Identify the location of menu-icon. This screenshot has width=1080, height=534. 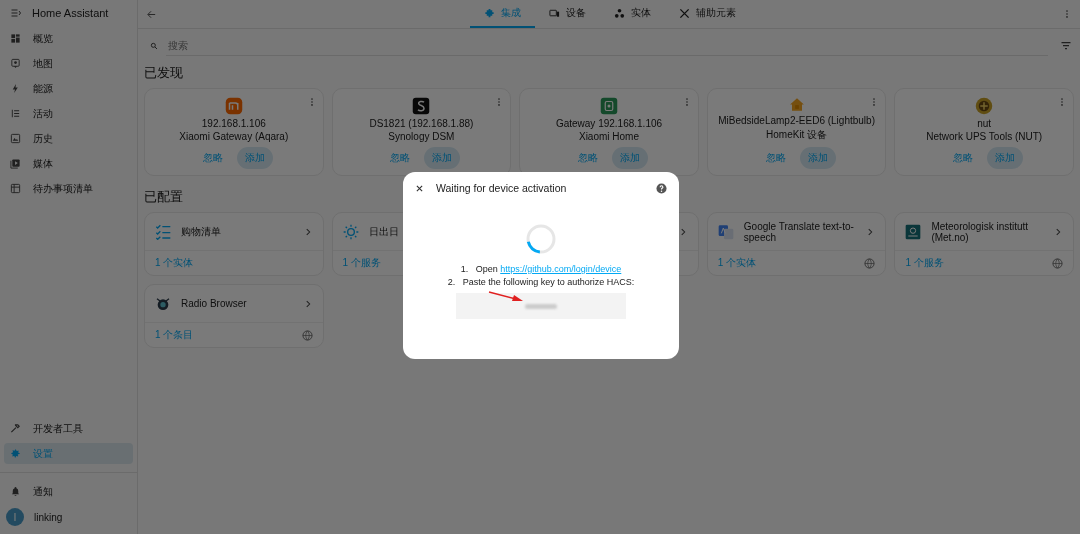
(16, 13).